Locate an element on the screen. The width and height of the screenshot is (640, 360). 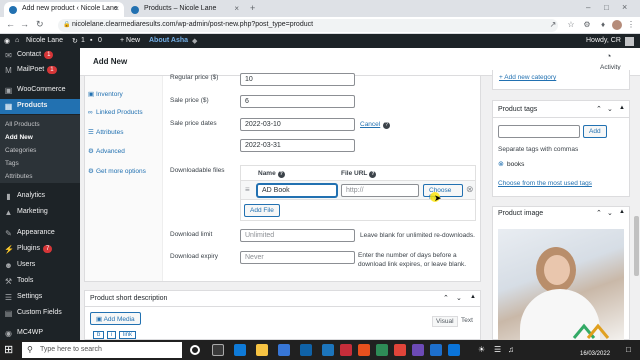
maximize-icon: □ is located at coordinates (606, 7).